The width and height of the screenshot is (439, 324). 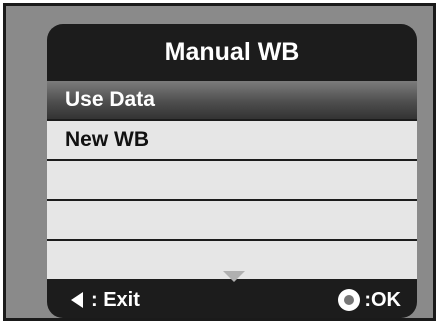 I want to click on footer-bar: : Exit :OK, so click(x=232, y=300).